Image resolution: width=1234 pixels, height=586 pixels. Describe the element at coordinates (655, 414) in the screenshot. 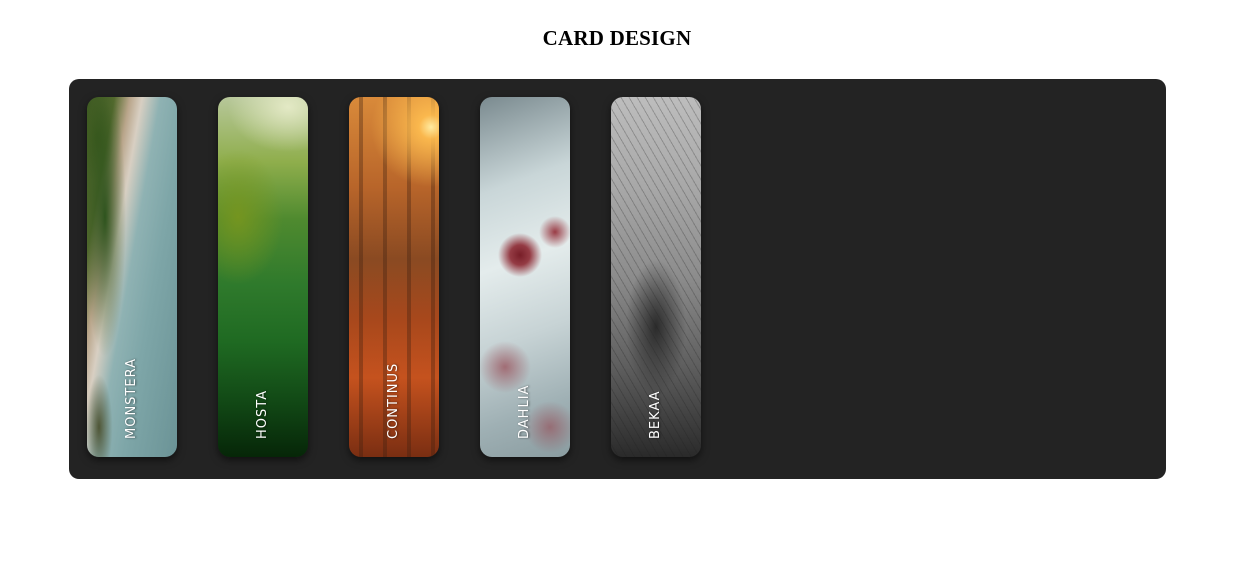

I see `card-label: BEKAA` at that location.